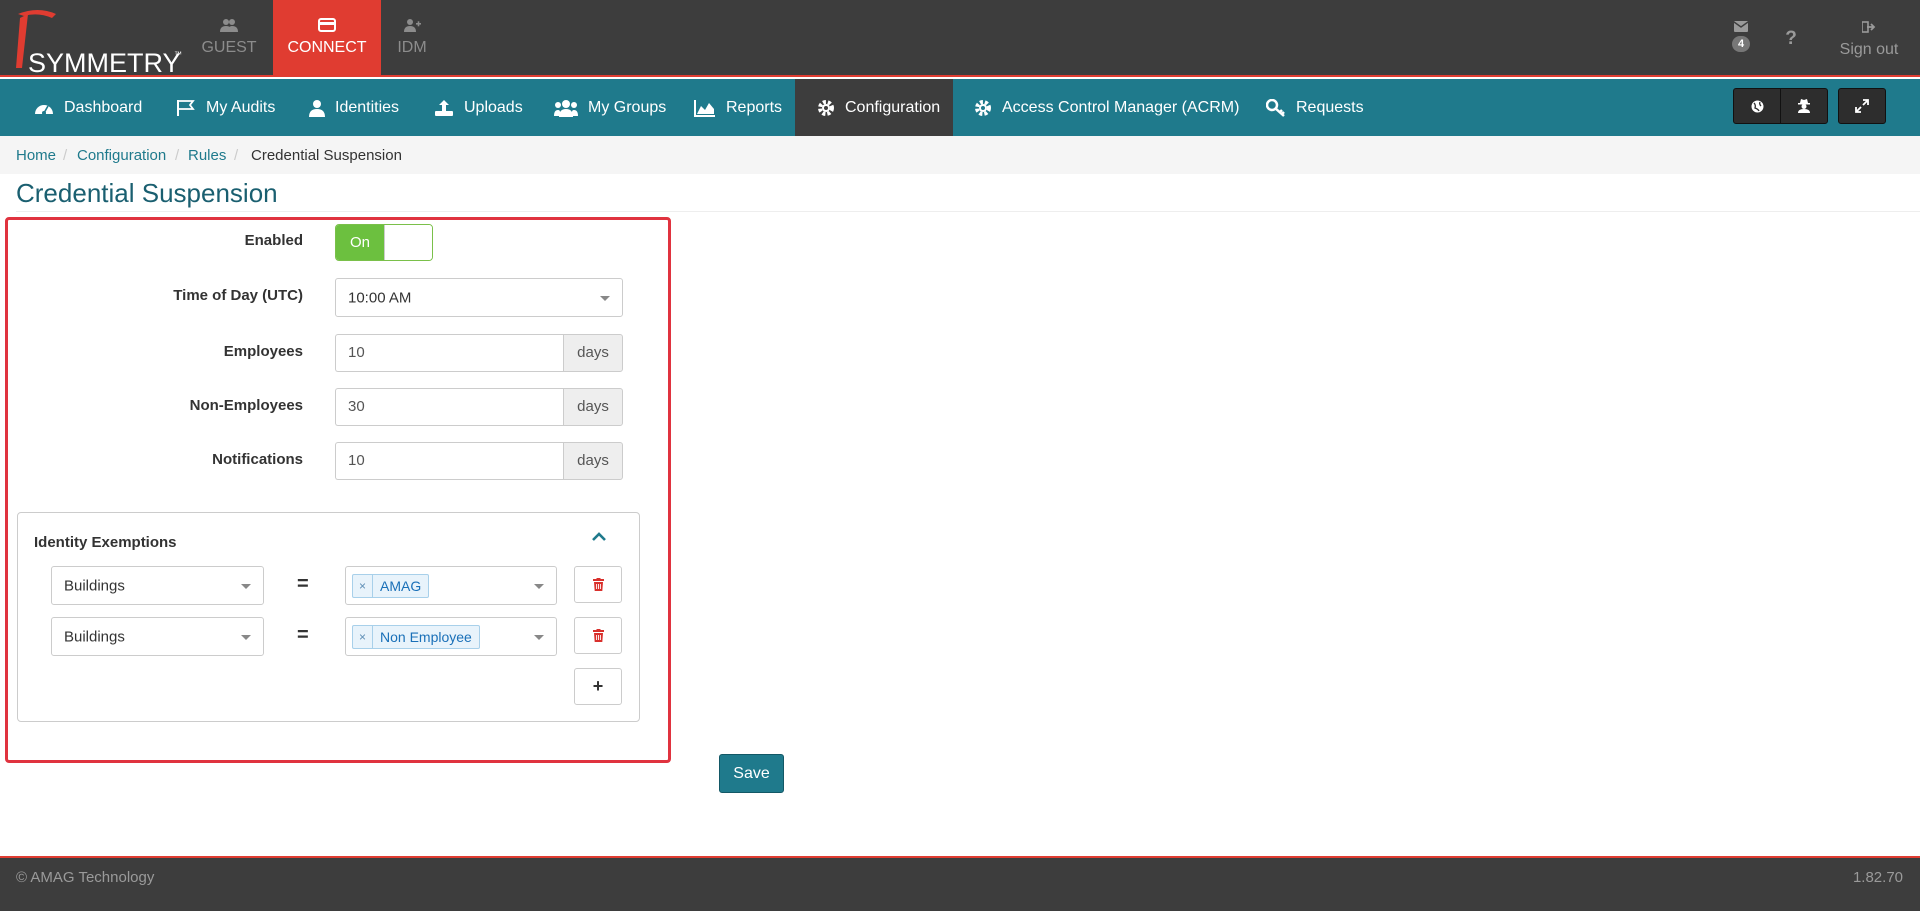 The image size is (1920, 911). Describe the element at coordinates (105, 542) in the screenshot. I see `identity-exemptions-title: Identity Exemptions` at that location.